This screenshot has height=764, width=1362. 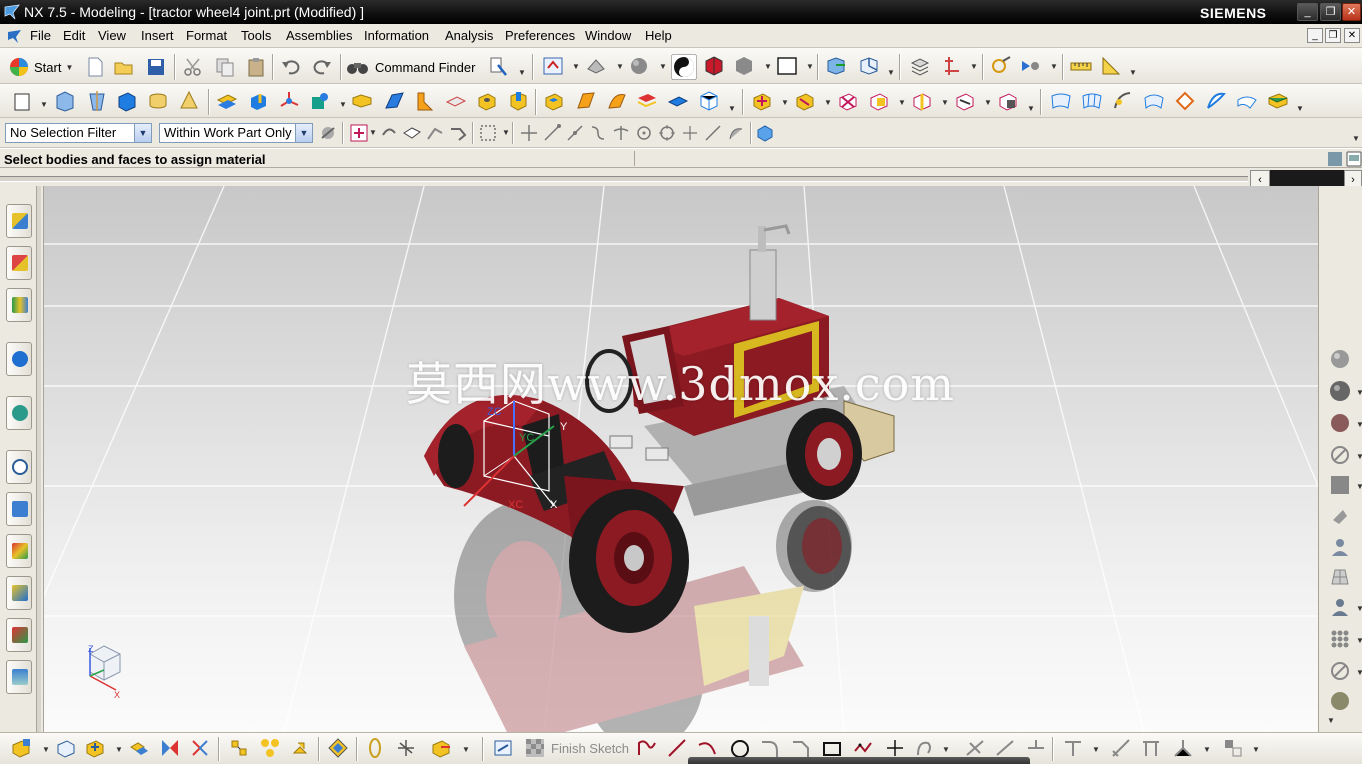 What do you see at coordinates (805, 101) in the screenshot?
I see `mirror-feature-icon` at bounding box center [805, 101].